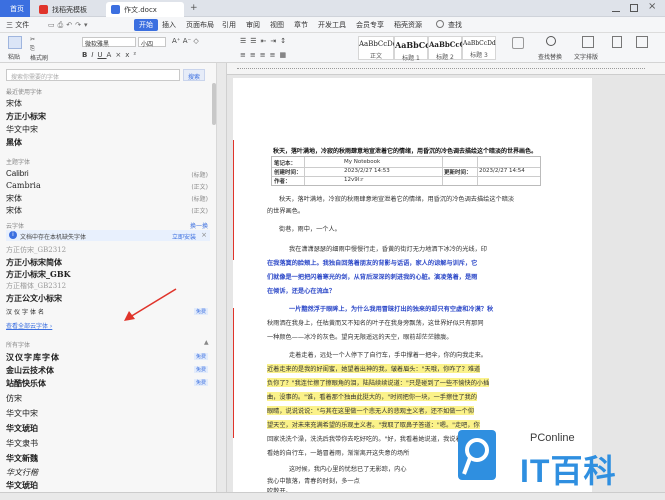 The width and height of the screenshot is (665, 500). Describe the element at coordinates (29, 325) in the screenshot. I see `view-all-cloud-fonts-link: 查看全部云字体 ›` at that location.